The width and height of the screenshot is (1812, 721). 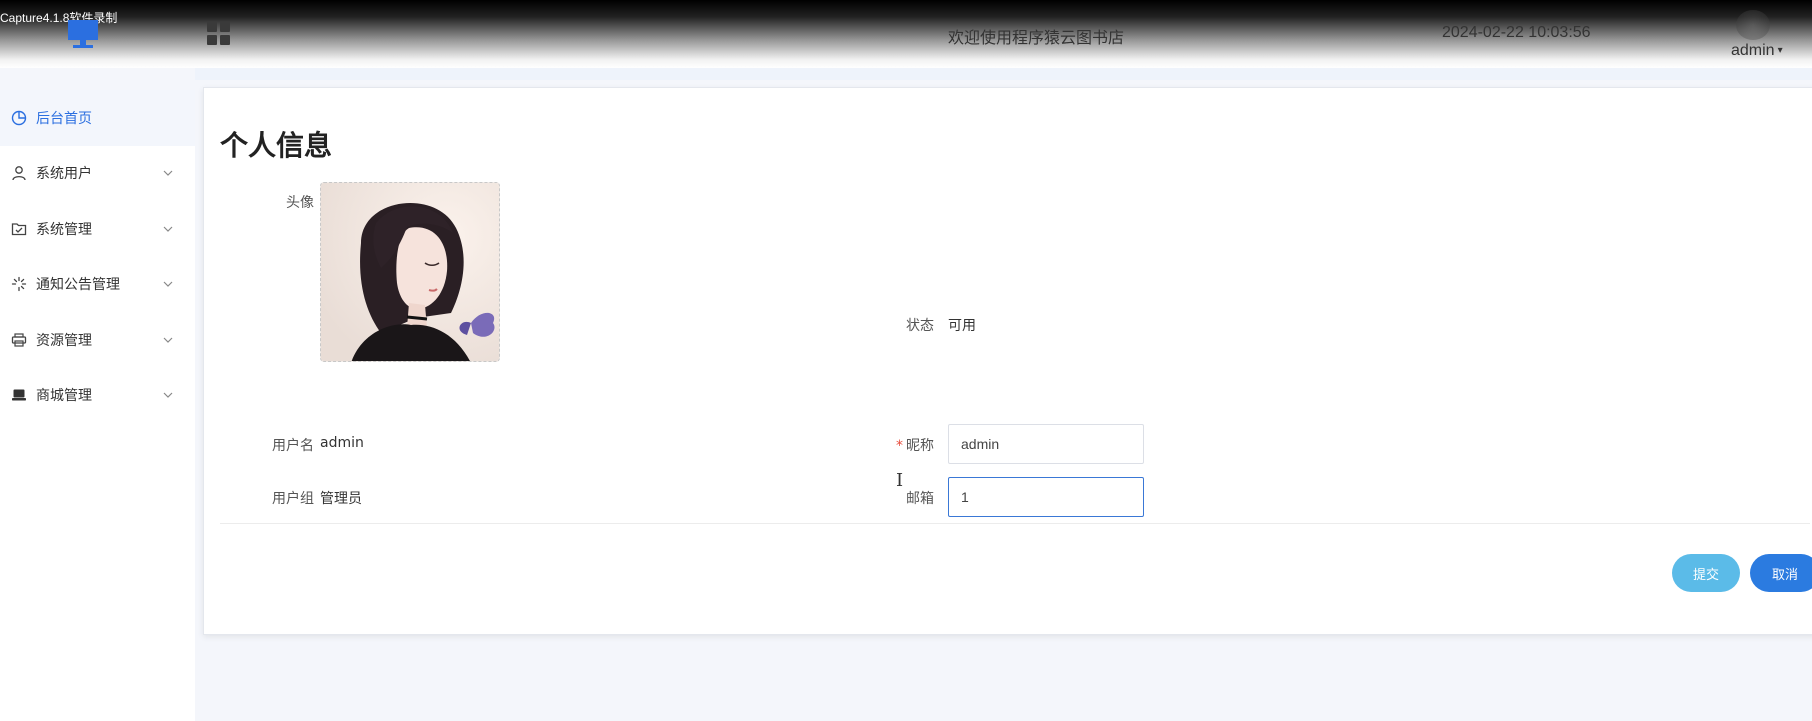 I want to click on avatar-upload, so click(x=410, y=272).